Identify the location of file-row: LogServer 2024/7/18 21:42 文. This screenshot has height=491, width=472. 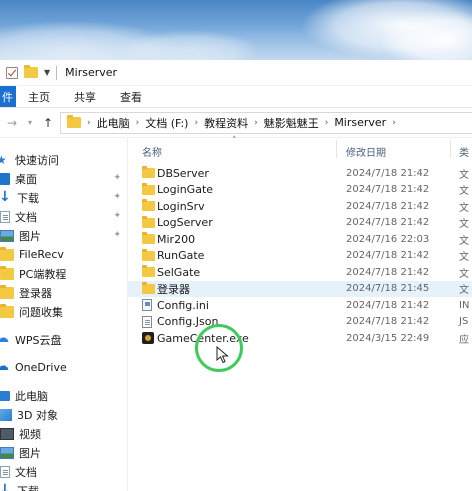
(300, 223).